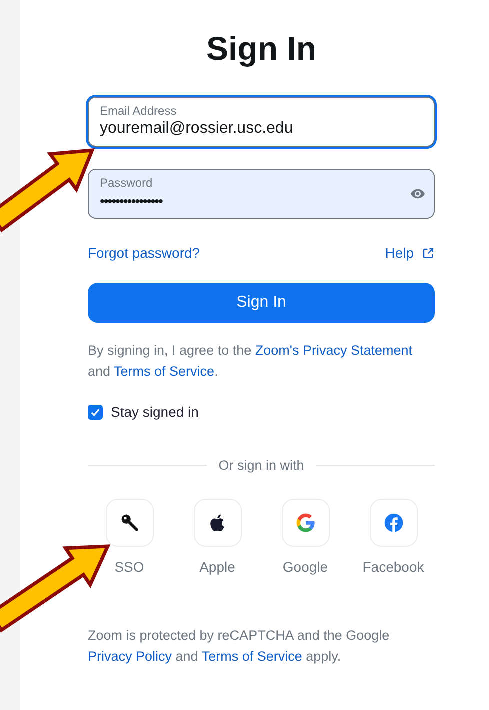 This screenshot has width=489, height=710. I want to click on policy-link: Privacy Policy, so click(130, 656).